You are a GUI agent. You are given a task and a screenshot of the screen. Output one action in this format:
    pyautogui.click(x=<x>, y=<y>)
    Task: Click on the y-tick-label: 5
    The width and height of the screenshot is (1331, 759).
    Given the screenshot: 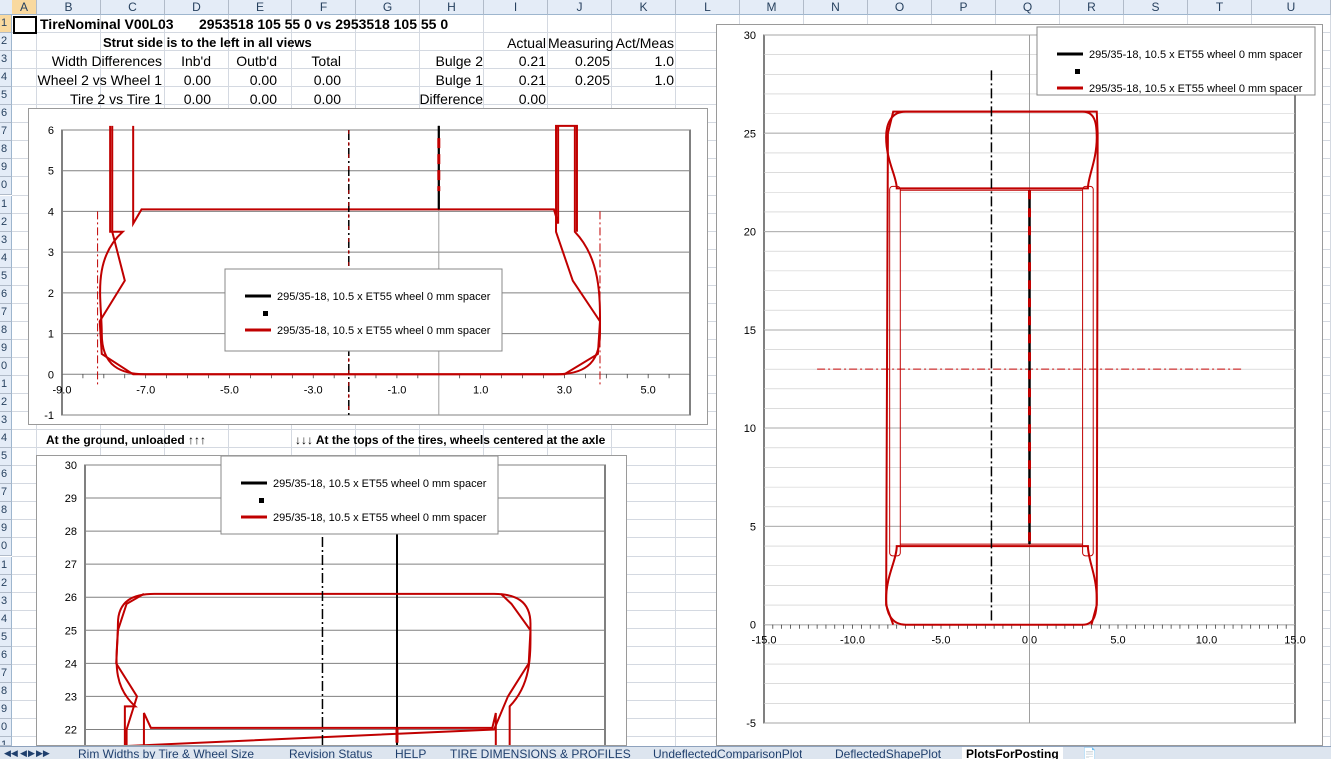 What is the action you would take?
    pyautogui.click(x=753, y=527)
    